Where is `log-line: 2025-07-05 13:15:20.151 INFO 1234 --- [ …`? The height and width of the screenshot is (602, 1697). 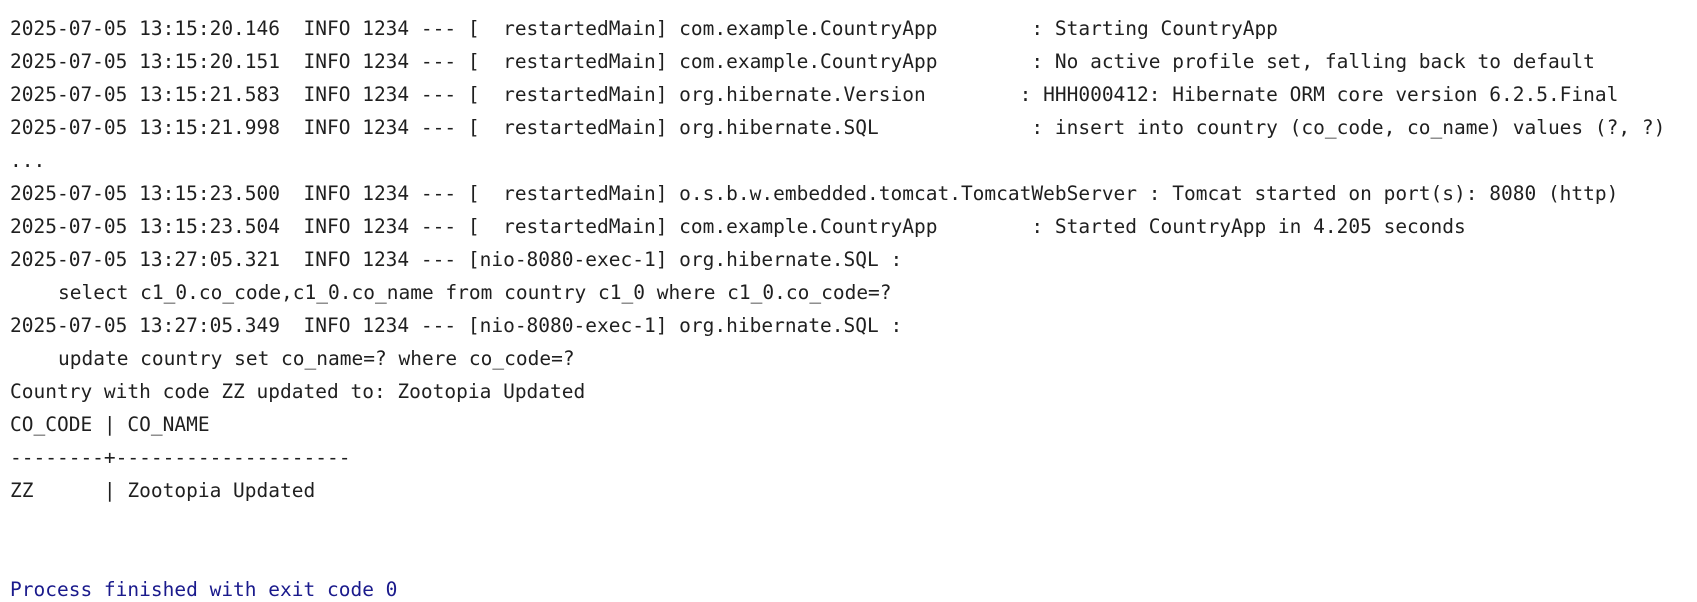 log-line: 2025-07-05 13:15:20.151 INFO 1234 --- [ … is located at coordinates (802, 61).